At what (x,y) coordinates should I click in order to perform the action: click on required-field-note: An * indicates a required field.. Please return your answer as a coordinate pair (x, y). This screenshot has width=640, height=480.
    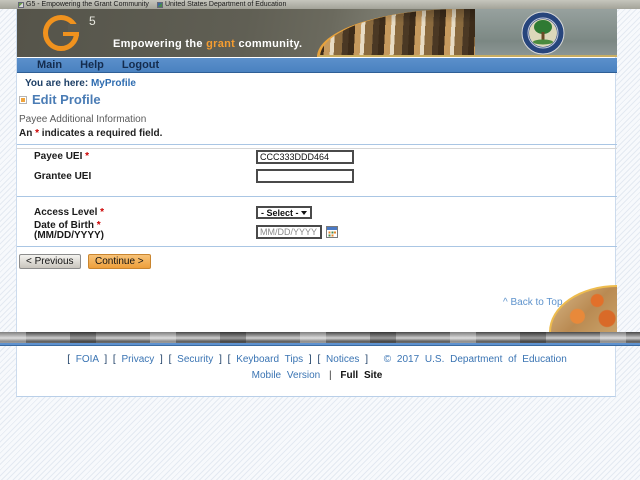
    Looking at the image, I should click on (91, 133).